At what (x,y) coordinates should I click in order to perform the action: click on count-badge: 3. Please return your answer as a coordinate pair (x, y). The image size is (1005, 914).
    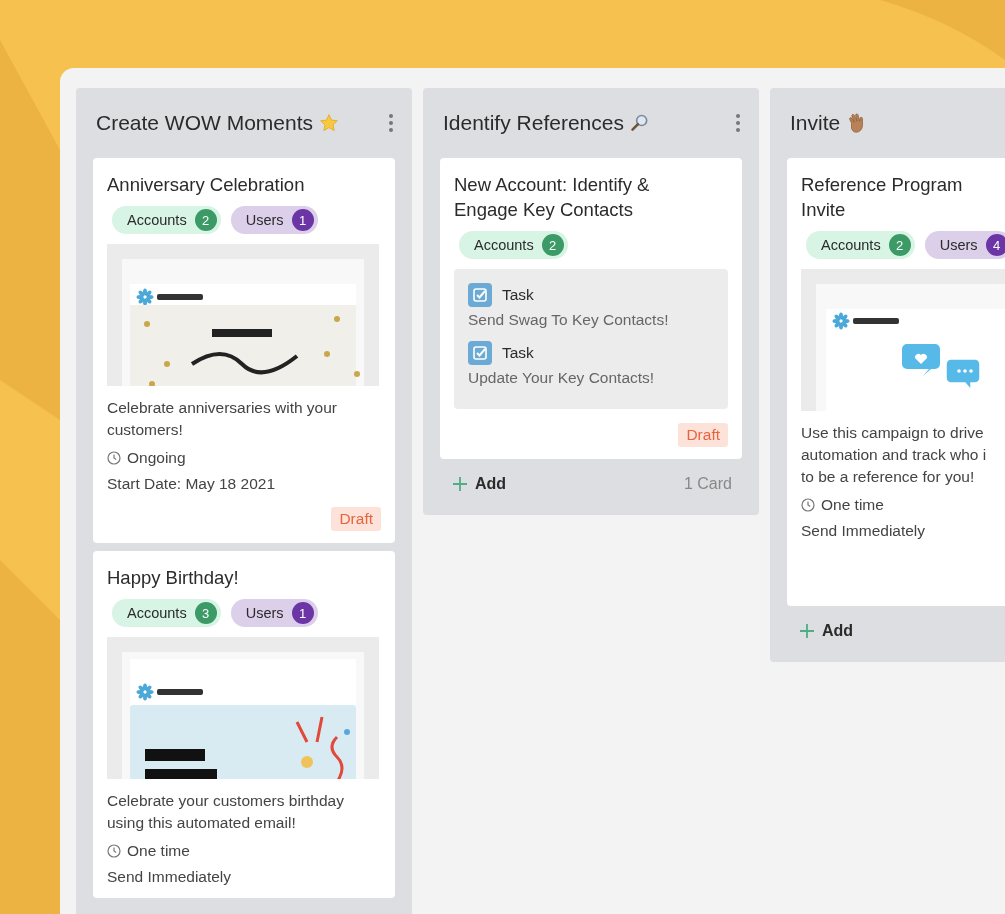
    Looking at the image, I should click on (205, 613).